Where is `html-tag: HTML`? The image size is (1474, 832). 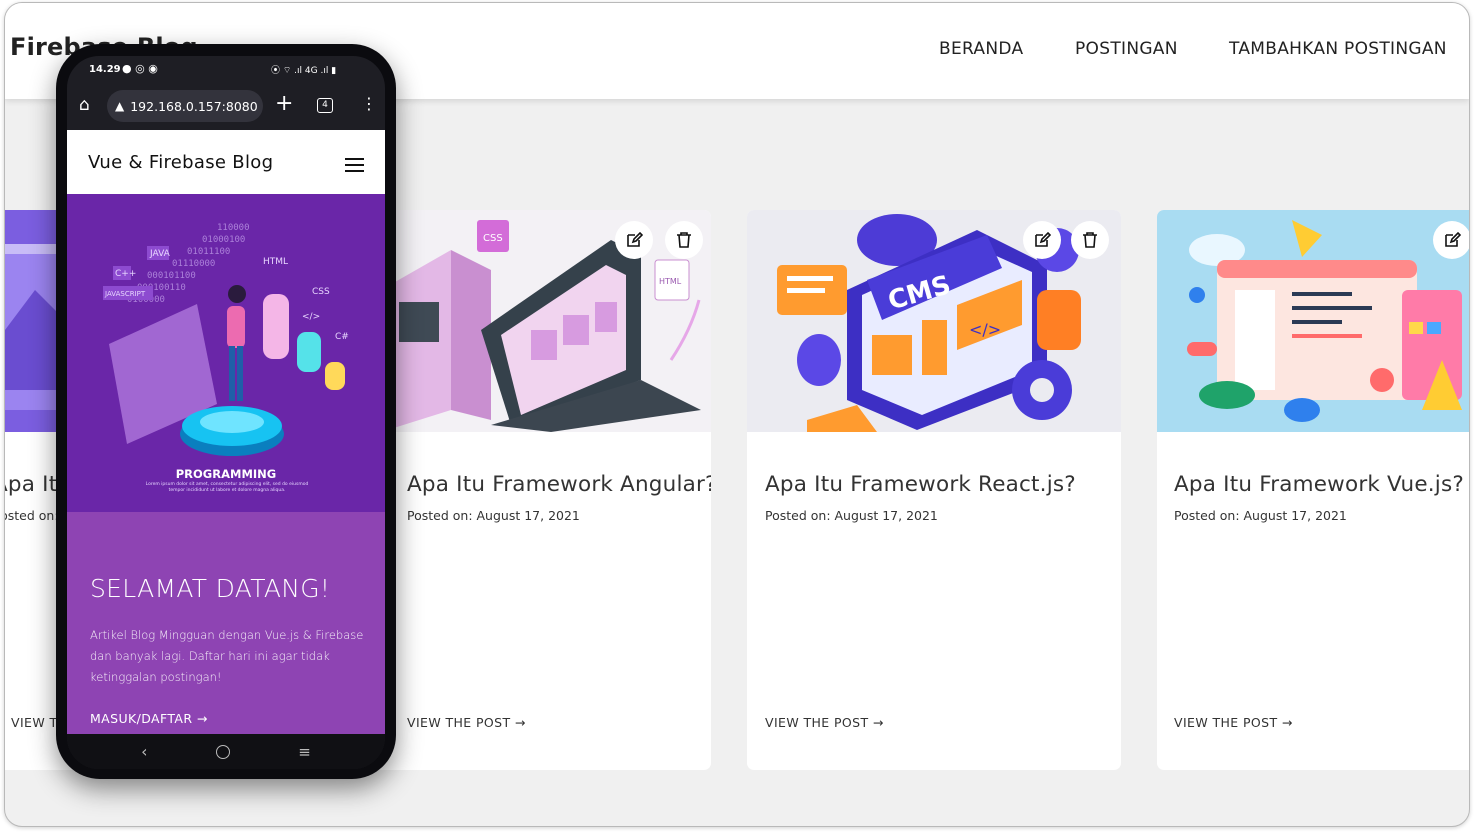
html-tag: HTML is located at coordinates (670, 281).